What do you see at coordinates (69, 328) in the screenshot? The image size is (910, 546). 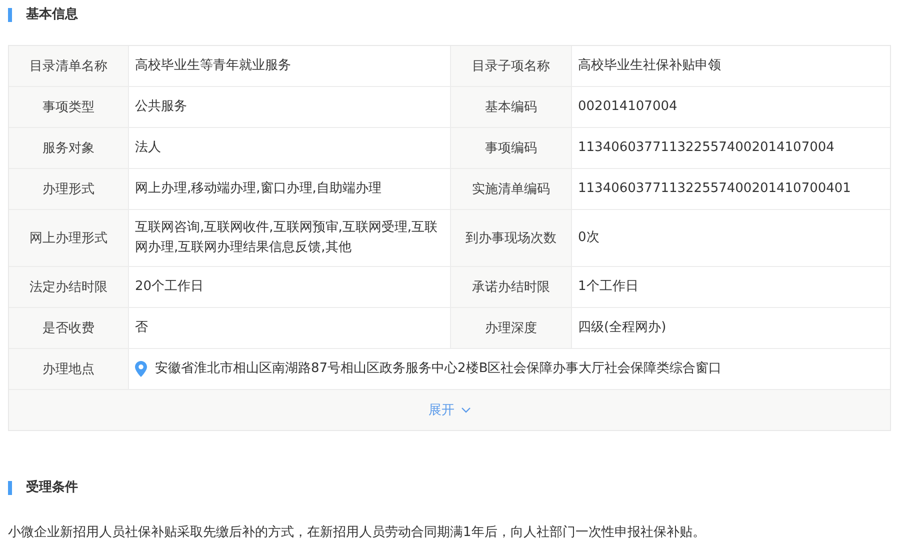 I see `field-label: 是否收费` at bounding box center [69, 328].